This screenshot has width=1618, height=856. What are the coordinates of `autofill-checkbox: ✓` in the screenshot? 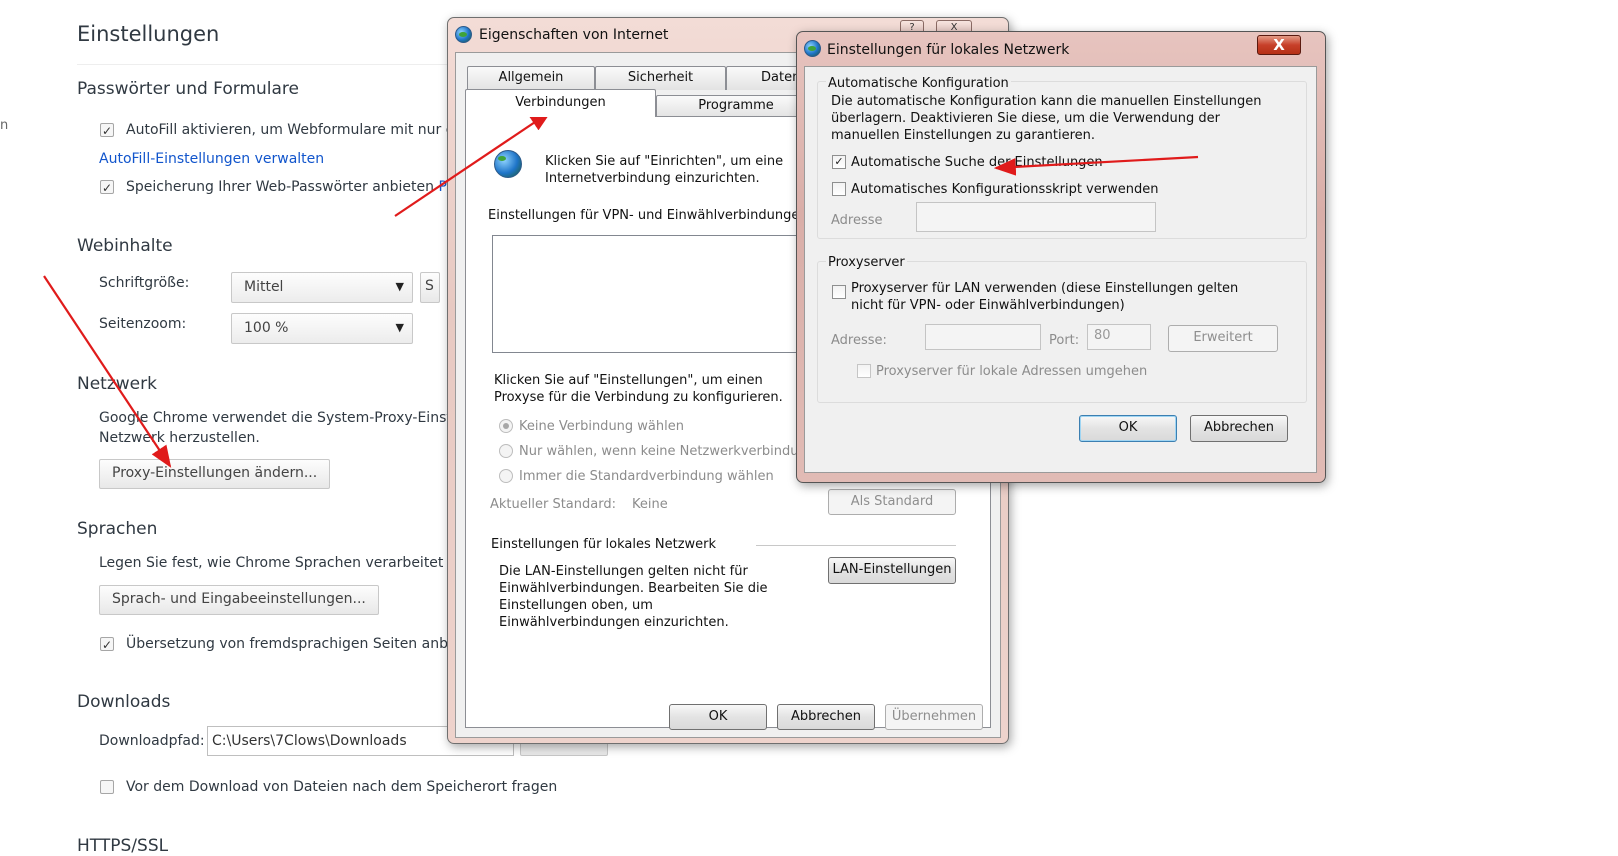 It's located at (107, 130).